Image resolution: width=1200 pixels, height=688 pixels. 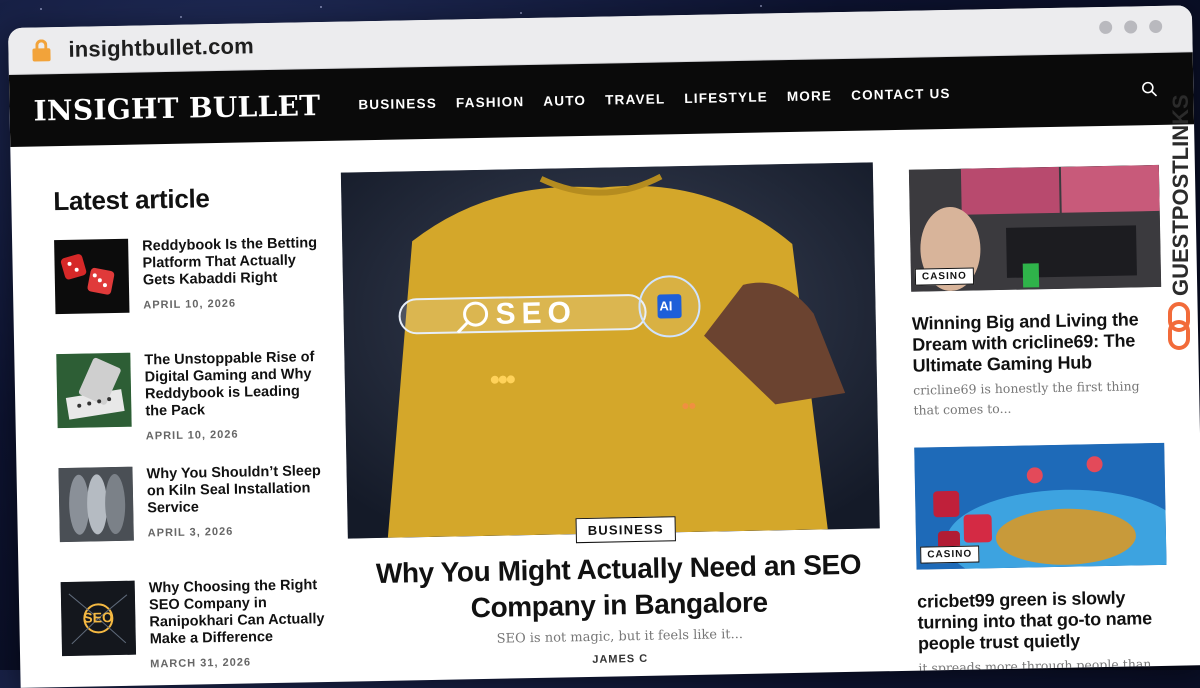 What do you see at coordinates (161, 48) in the screenshot?
I see `url-text: insightbullet.com` at bounding box center [161, 48].